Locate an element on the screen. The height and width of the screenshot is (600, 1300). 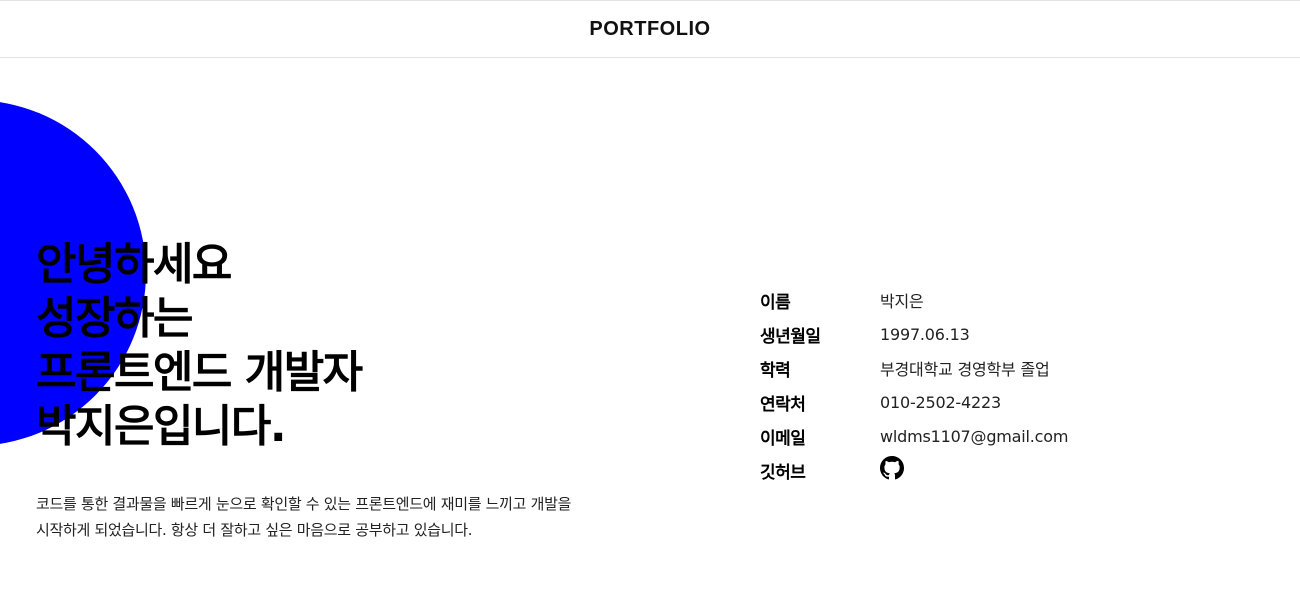
info-label: 이름 is located at coordinates (775, 302).